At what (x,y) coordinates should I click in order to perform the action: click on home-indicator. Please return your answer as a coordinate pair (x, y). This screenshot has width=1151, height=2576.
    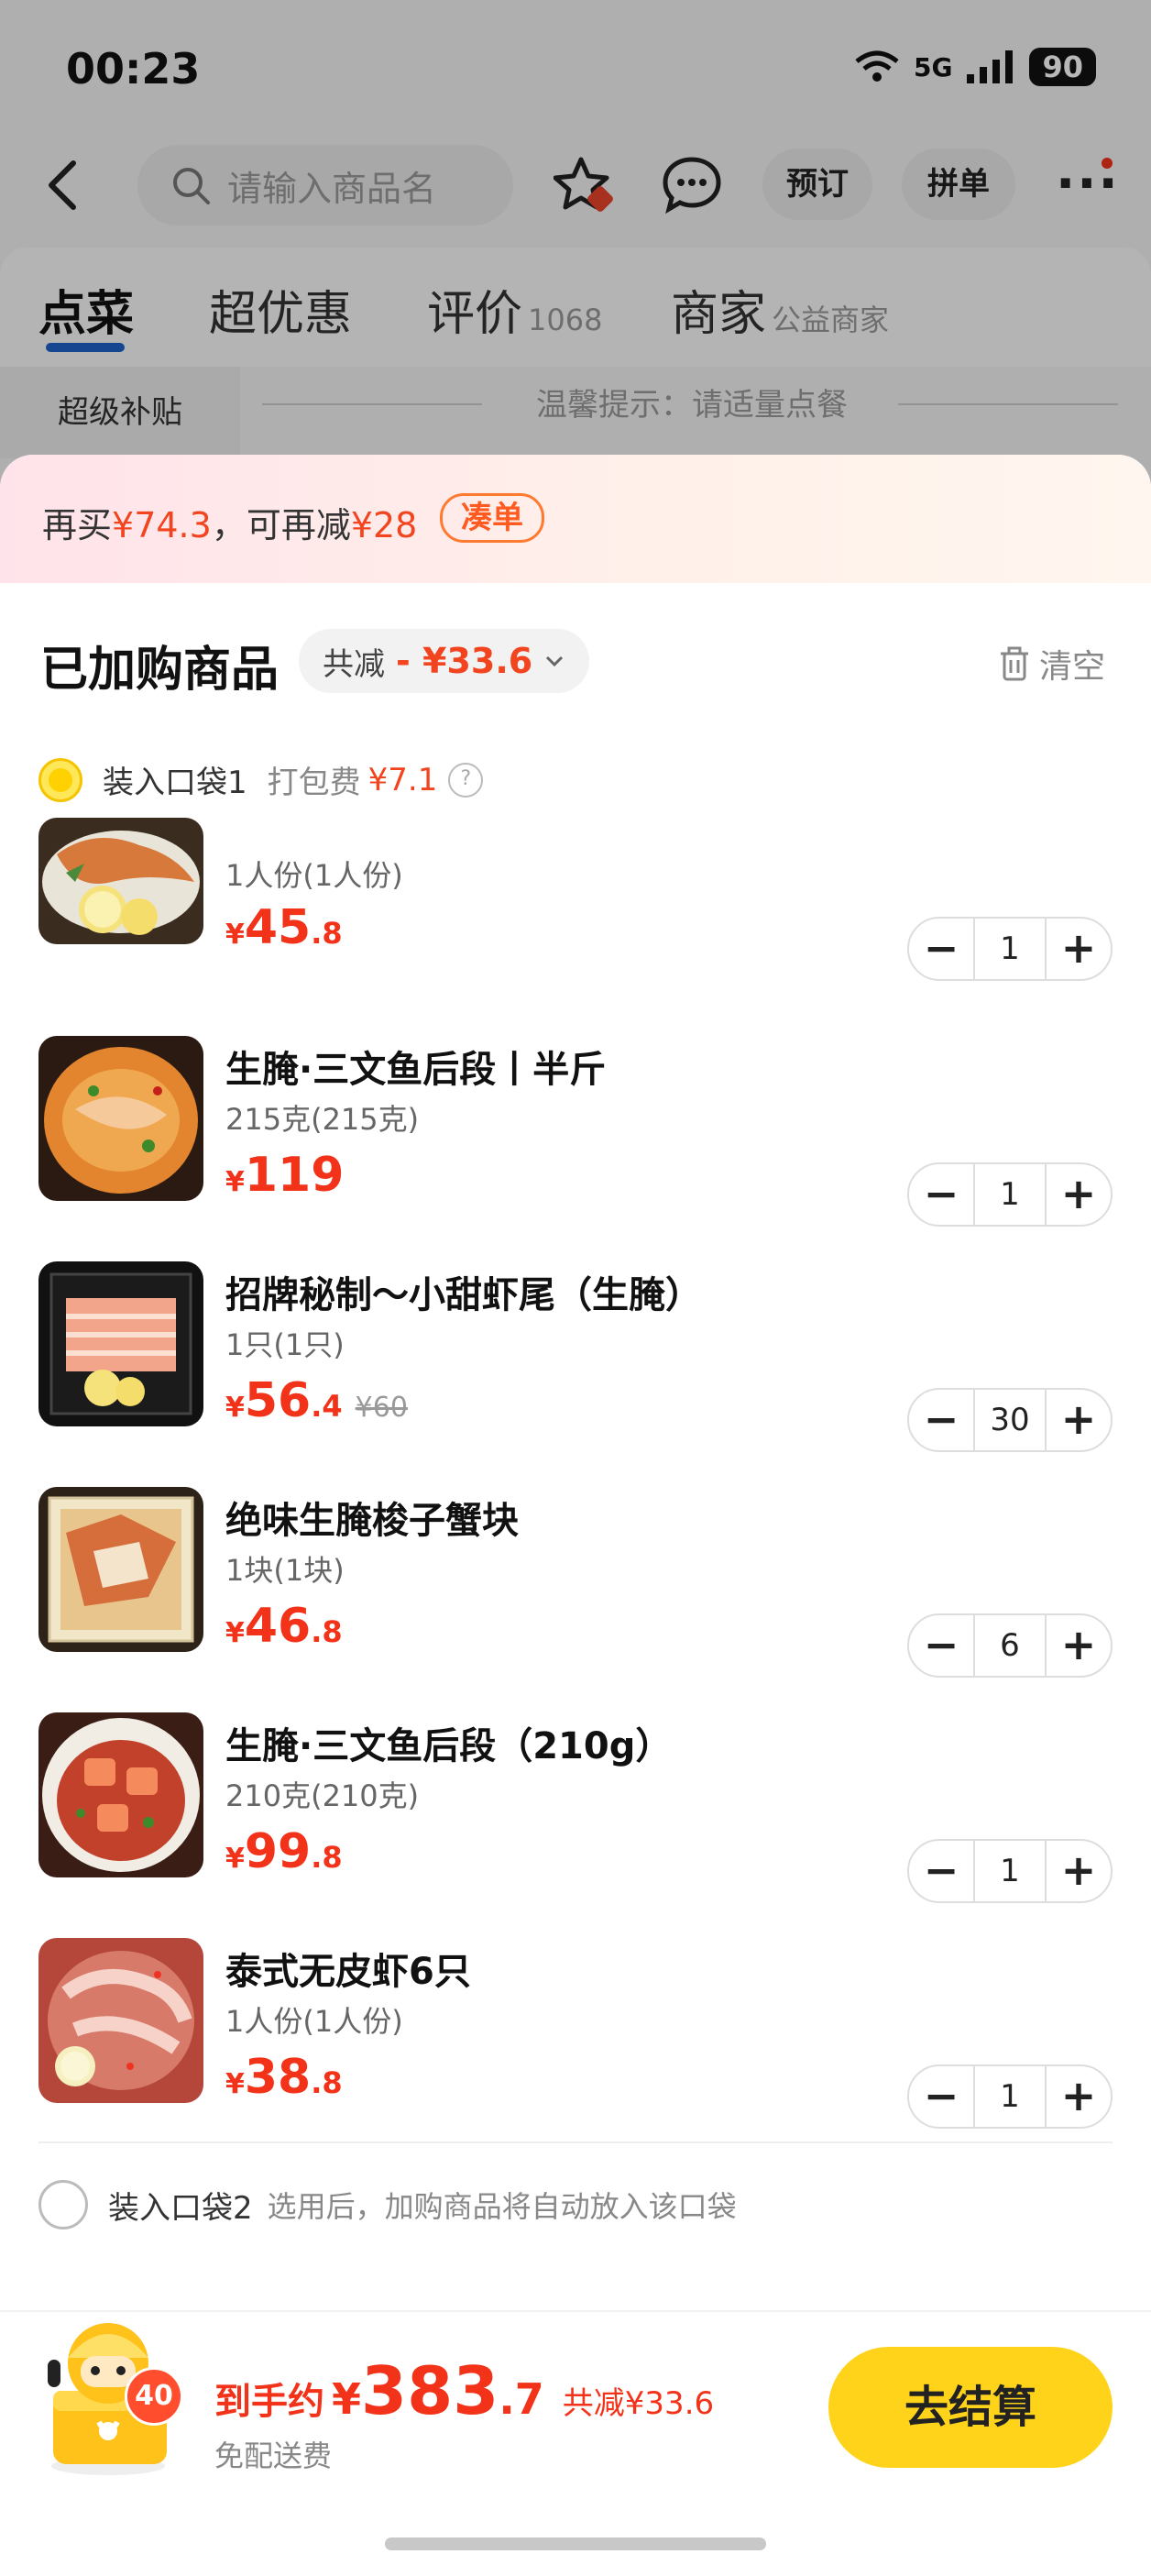
    Looking at the image, I should click on (575, 2543).